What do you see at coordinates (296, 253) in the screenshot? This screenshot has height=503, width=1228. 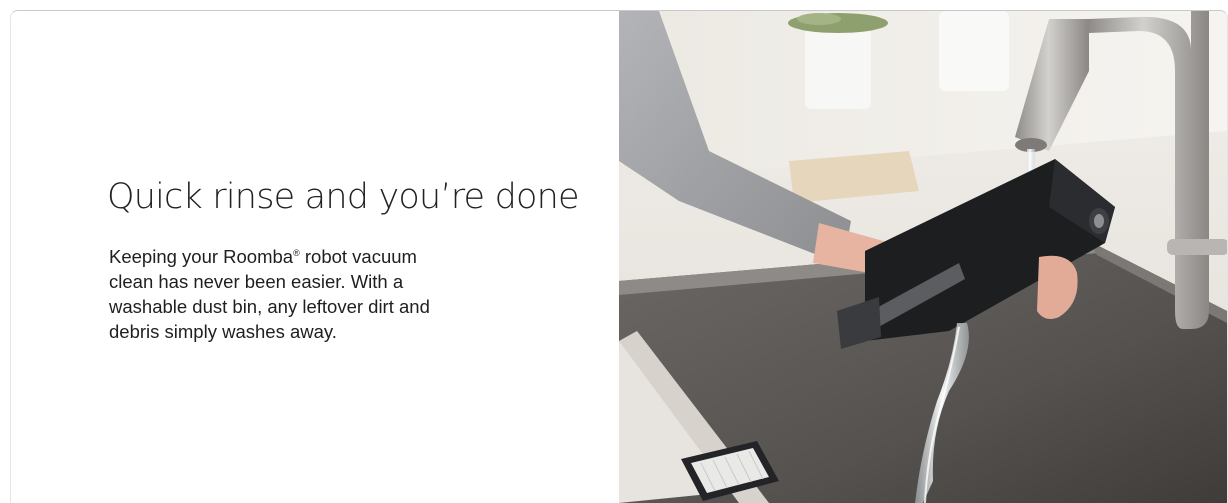 I see `registered-trademark: ®` at bounding box center [296, 253].